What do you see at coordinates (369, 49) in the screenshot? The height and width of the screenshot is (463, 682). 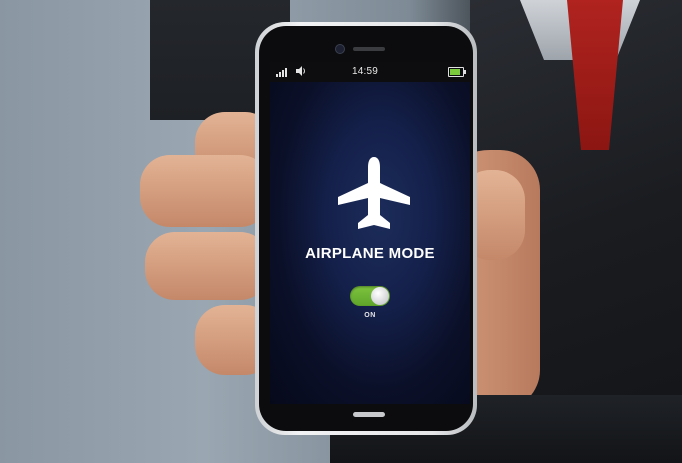 I see `earpiece-speaker` at bounding box center [369, 49].